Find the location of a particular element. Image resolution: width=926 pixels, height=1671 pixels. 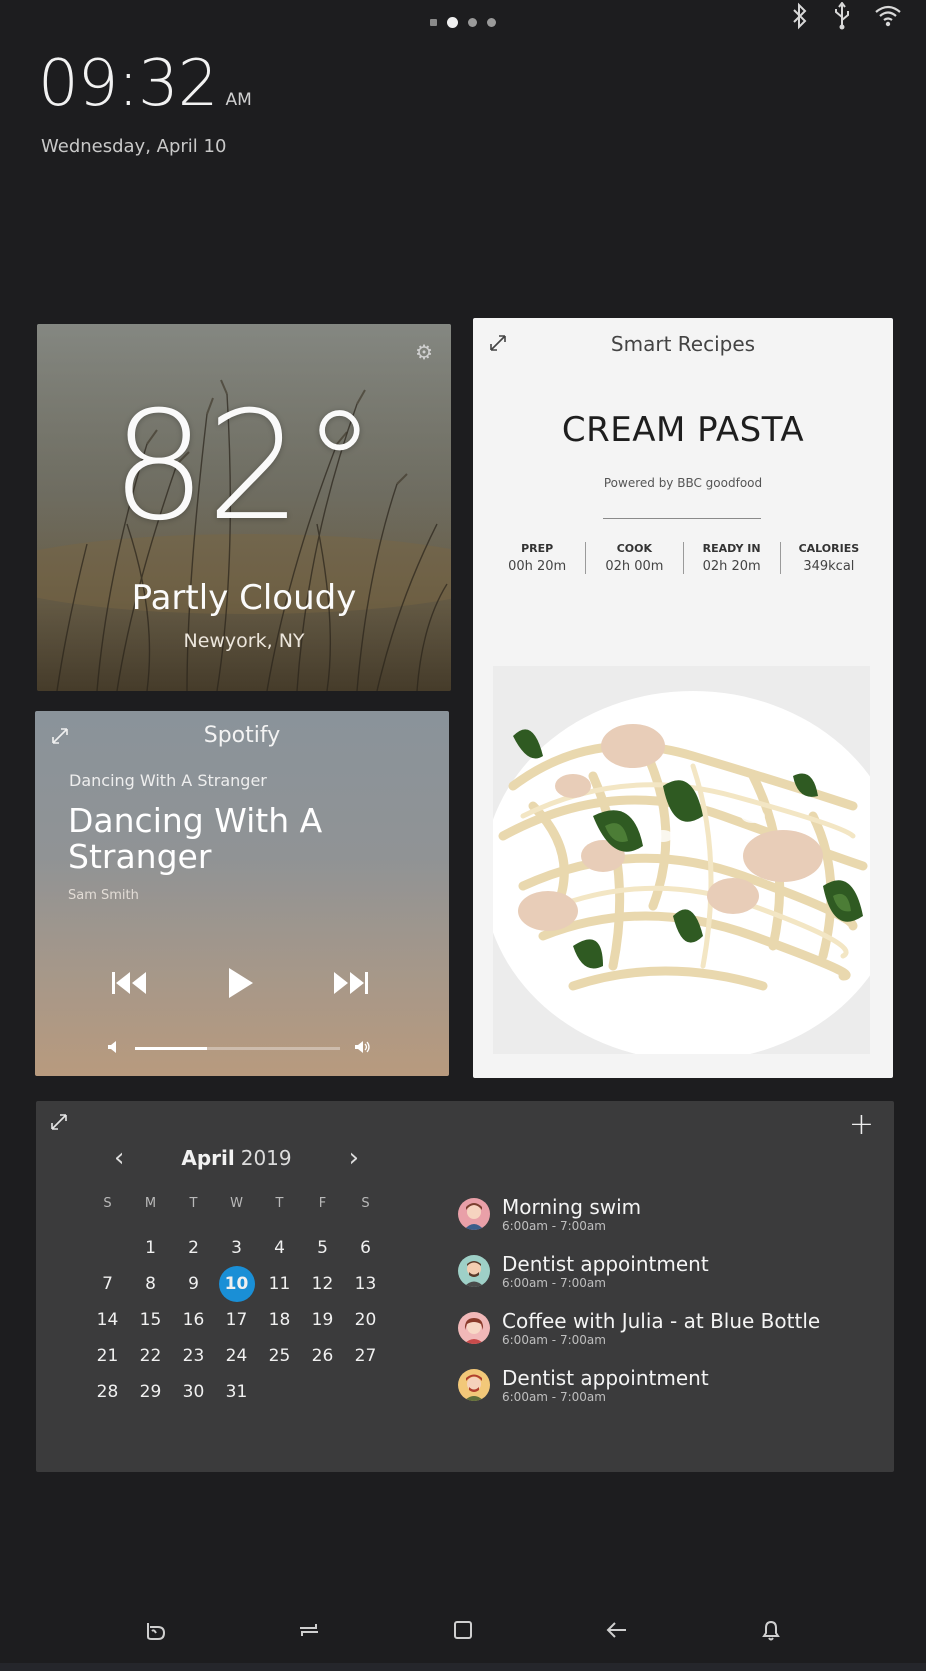

play-icon is located at coordinates (240, 983).